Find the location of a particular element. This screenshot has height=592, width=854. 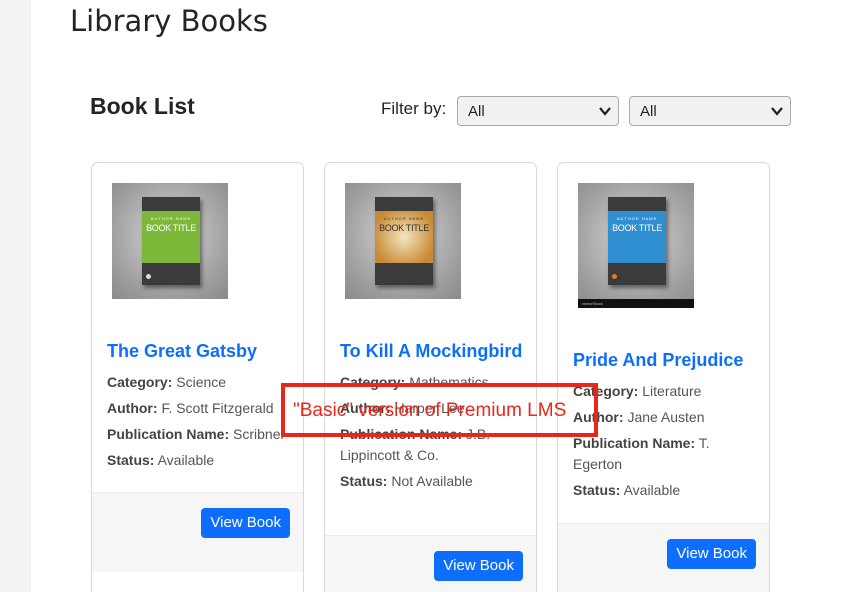

cover-footer-text: vectorStock is located at coordinates (636, 303).